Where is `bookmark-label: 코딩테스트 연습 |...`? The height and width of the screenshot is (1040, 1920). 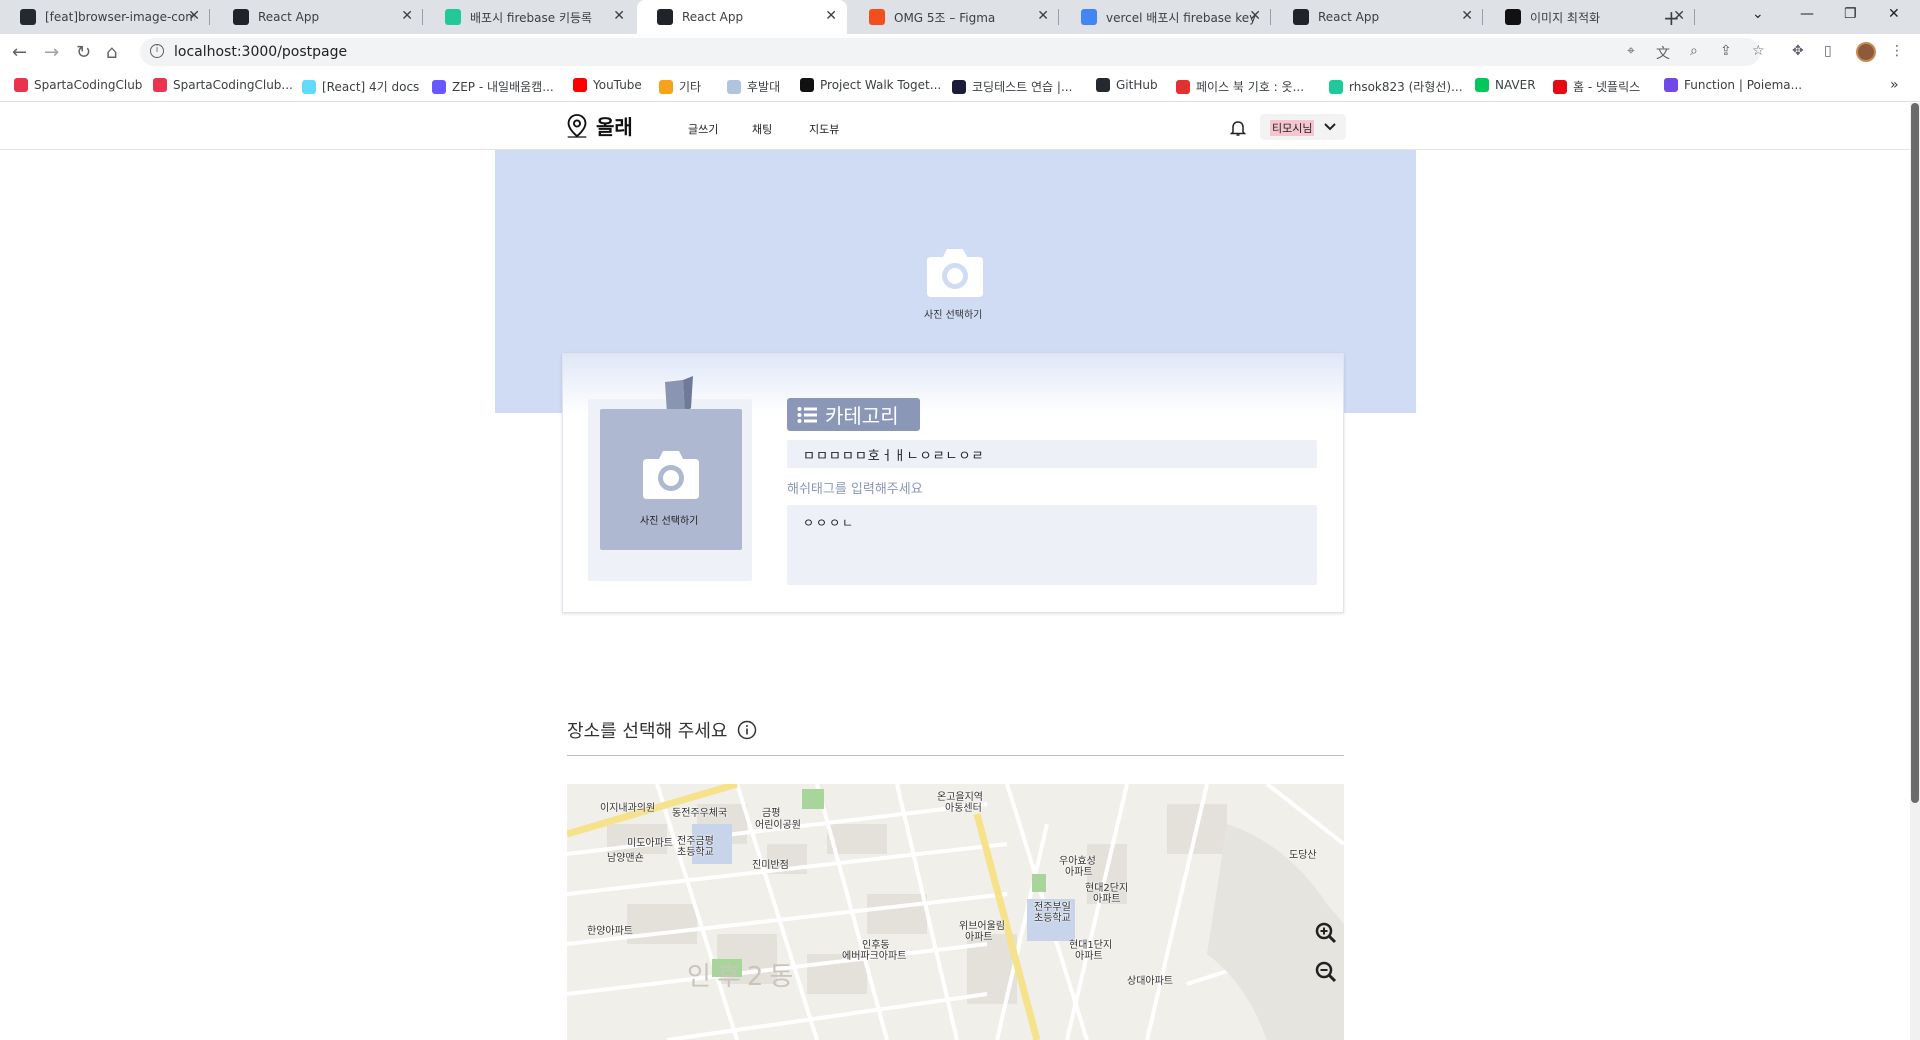
bookmark-label: 코딩테스트 연습 |... is located at coordinates (1022, 87).